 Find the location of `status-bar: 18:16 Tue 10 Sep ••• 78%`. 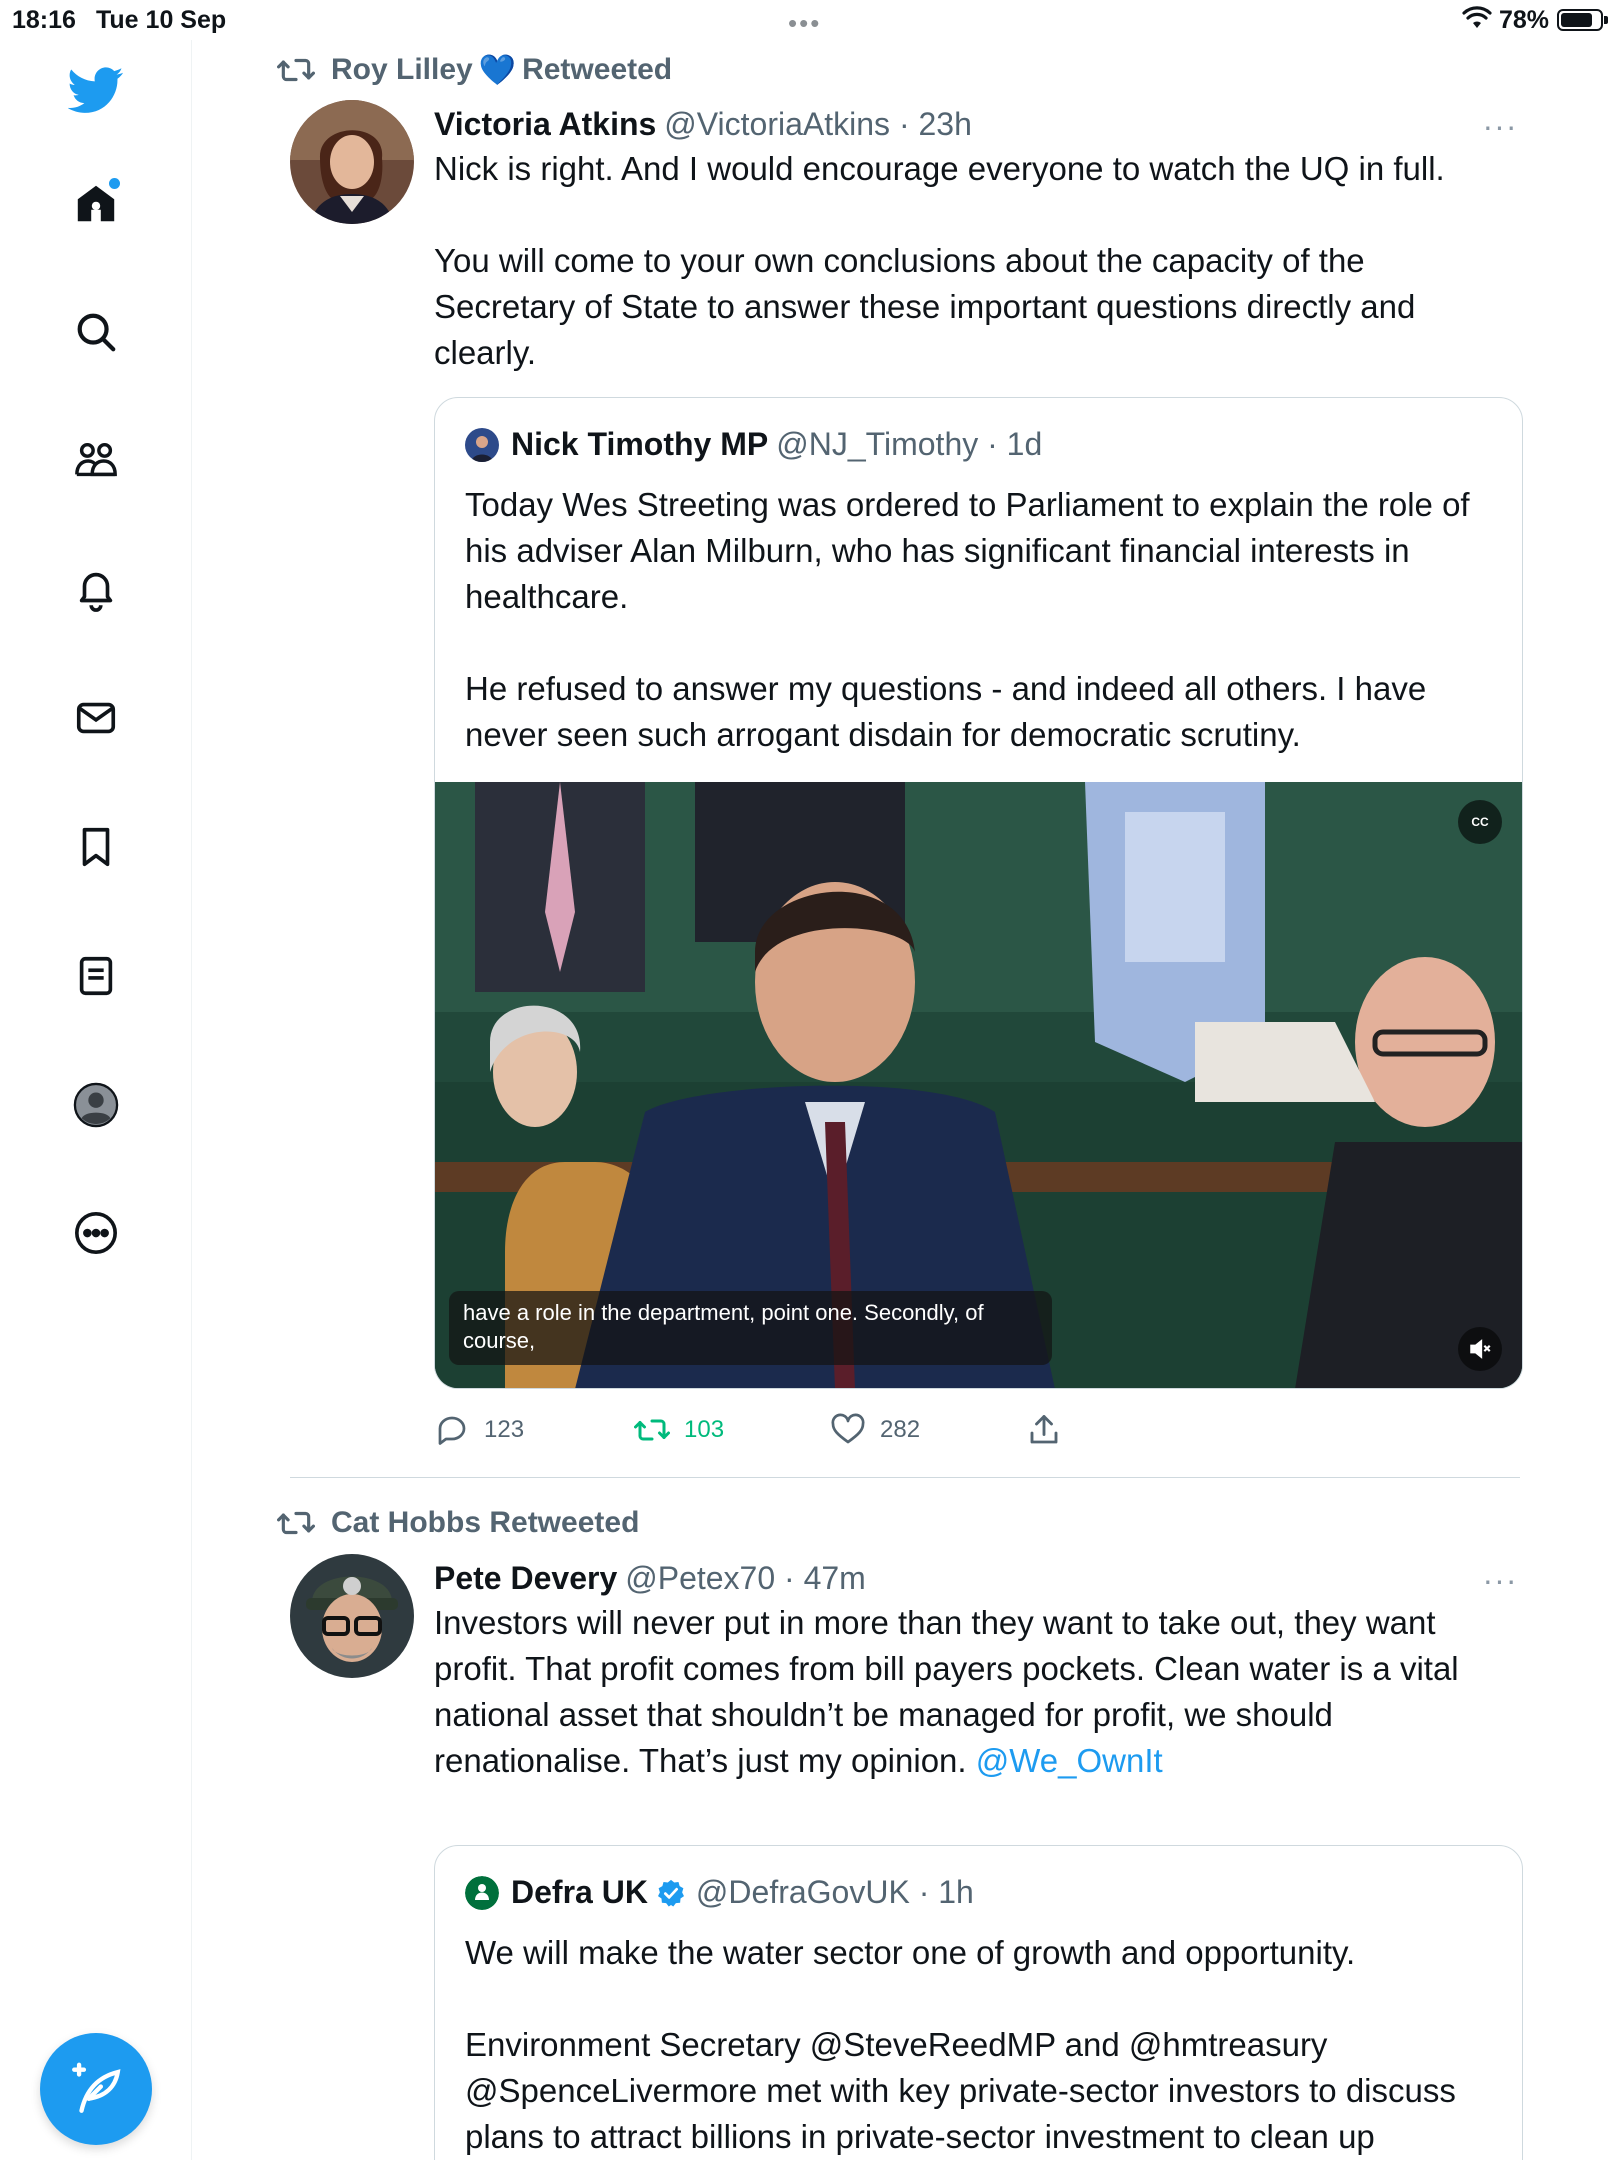

status-bar: 18:16 Tue 10 Sep ••• 78% is located at coordinates (810, 20).